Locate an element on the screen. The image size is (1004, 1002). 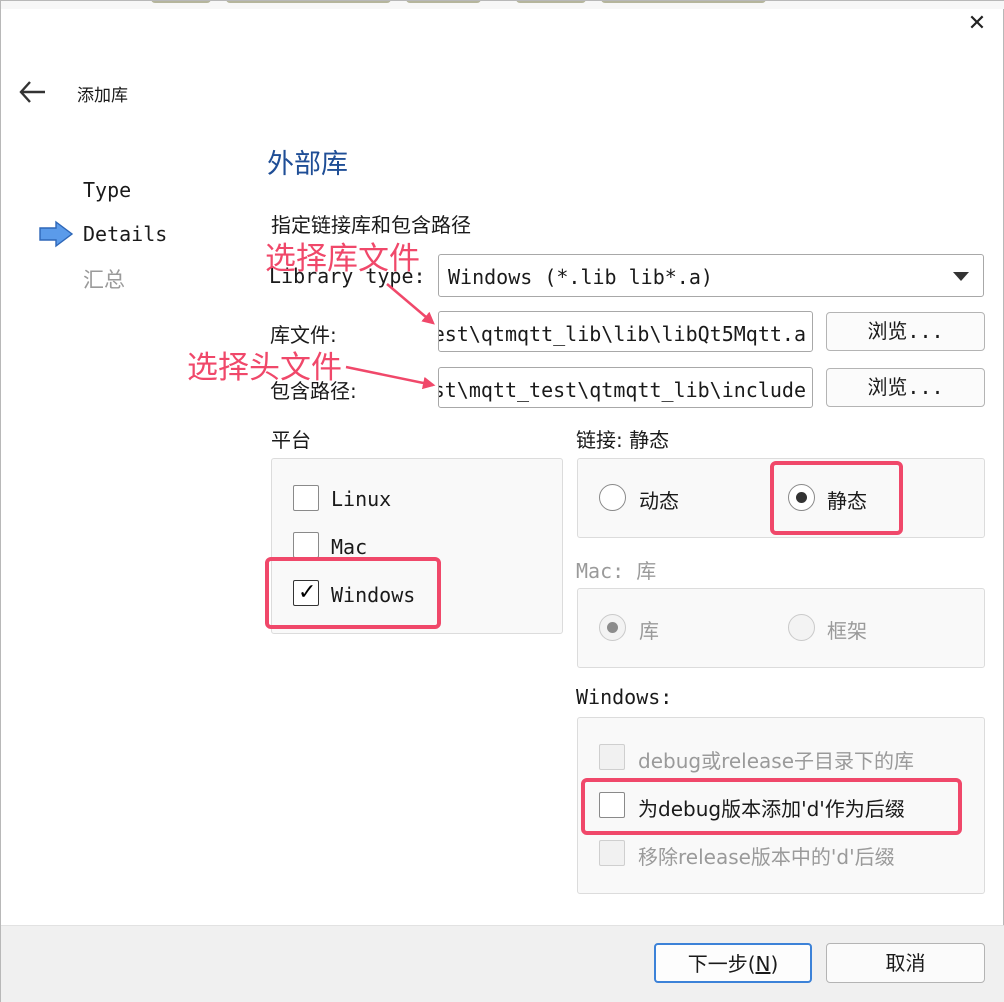
mac-library-radio is located at coordinates (612, 627).